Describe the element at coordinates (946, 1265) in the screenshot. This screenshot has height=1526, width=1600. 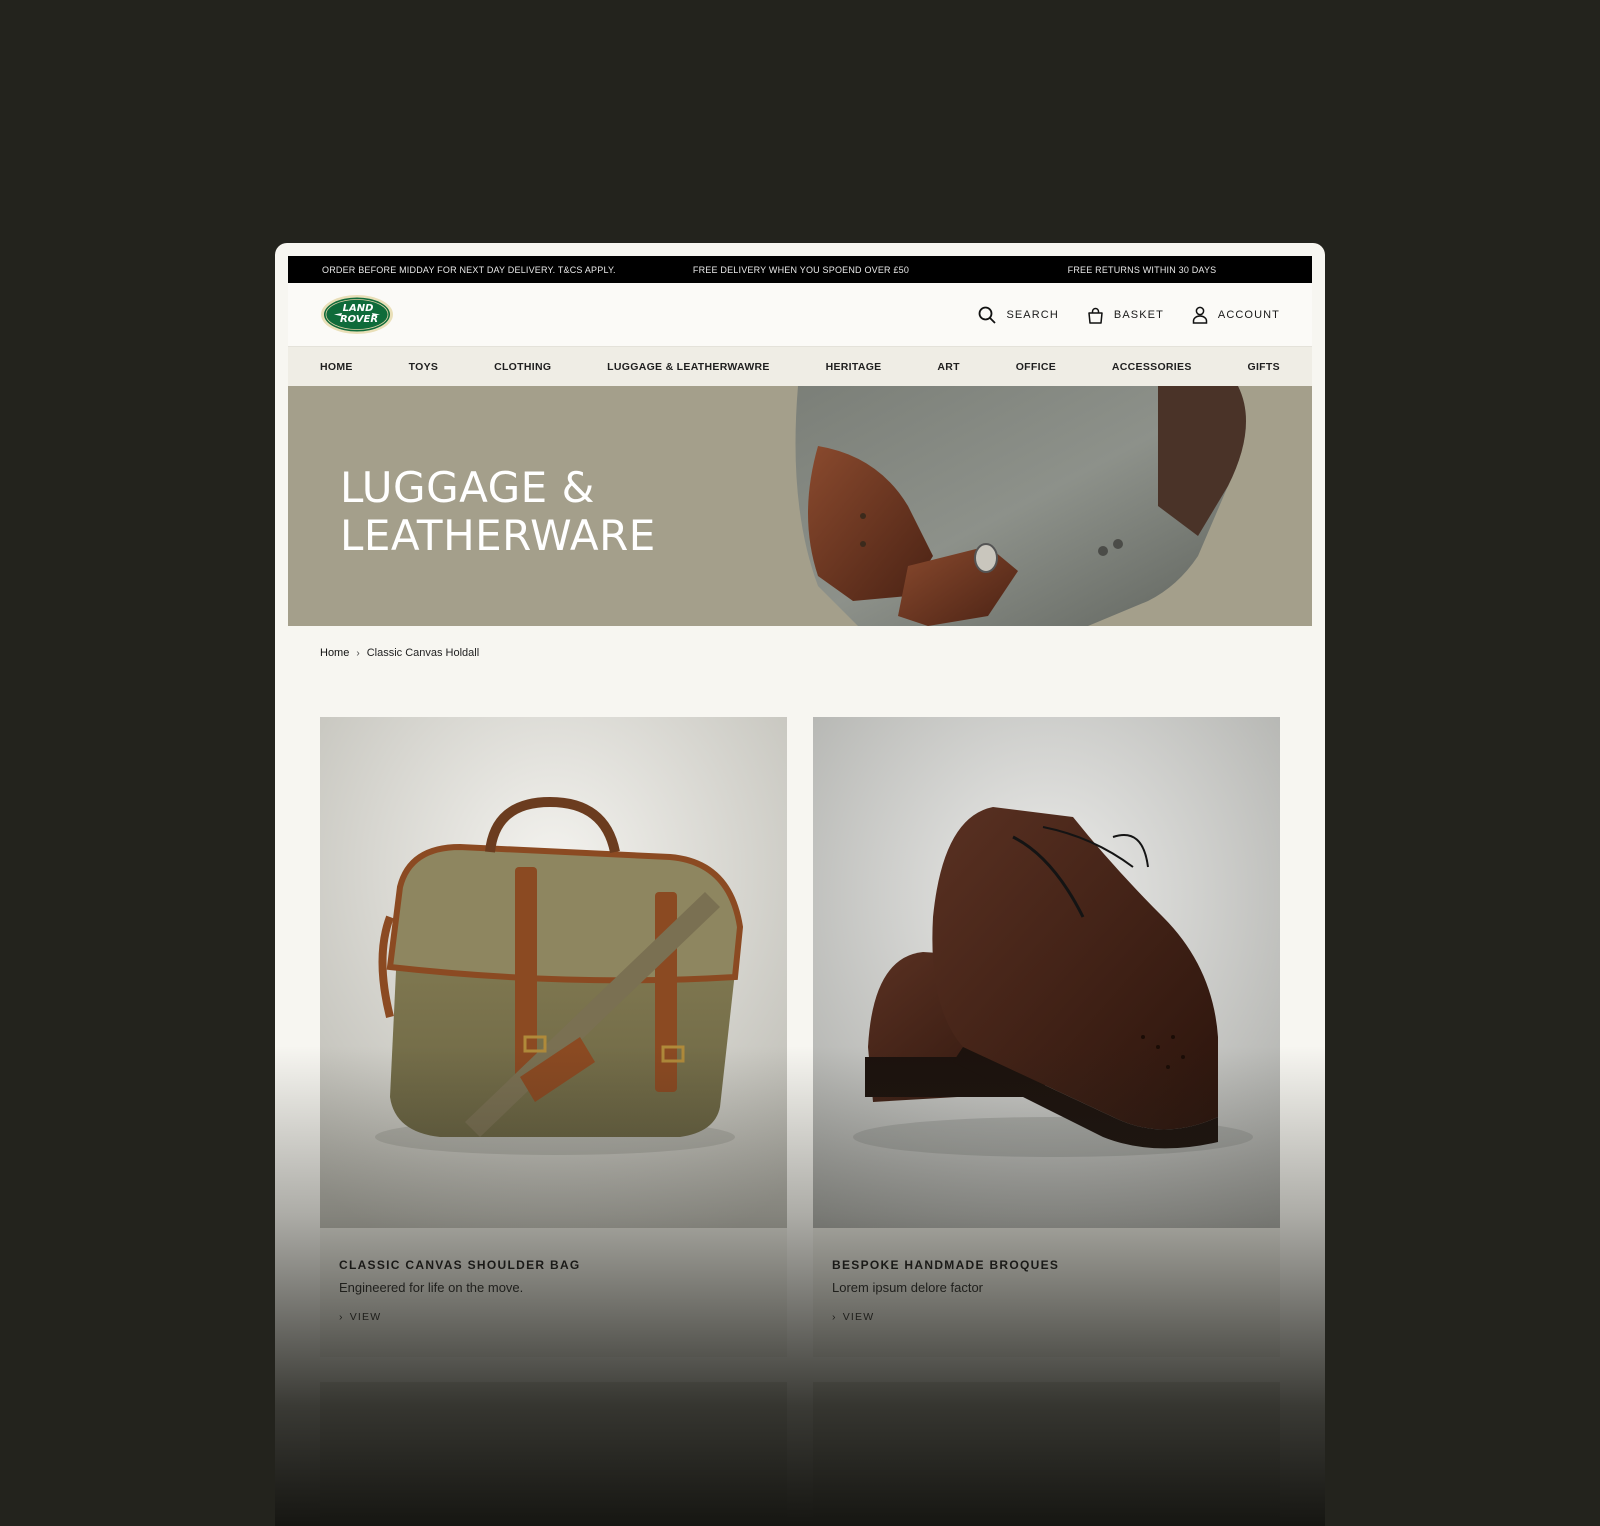
I see `product-title: BESPOKE HANDMADE BROQUES` at that location.